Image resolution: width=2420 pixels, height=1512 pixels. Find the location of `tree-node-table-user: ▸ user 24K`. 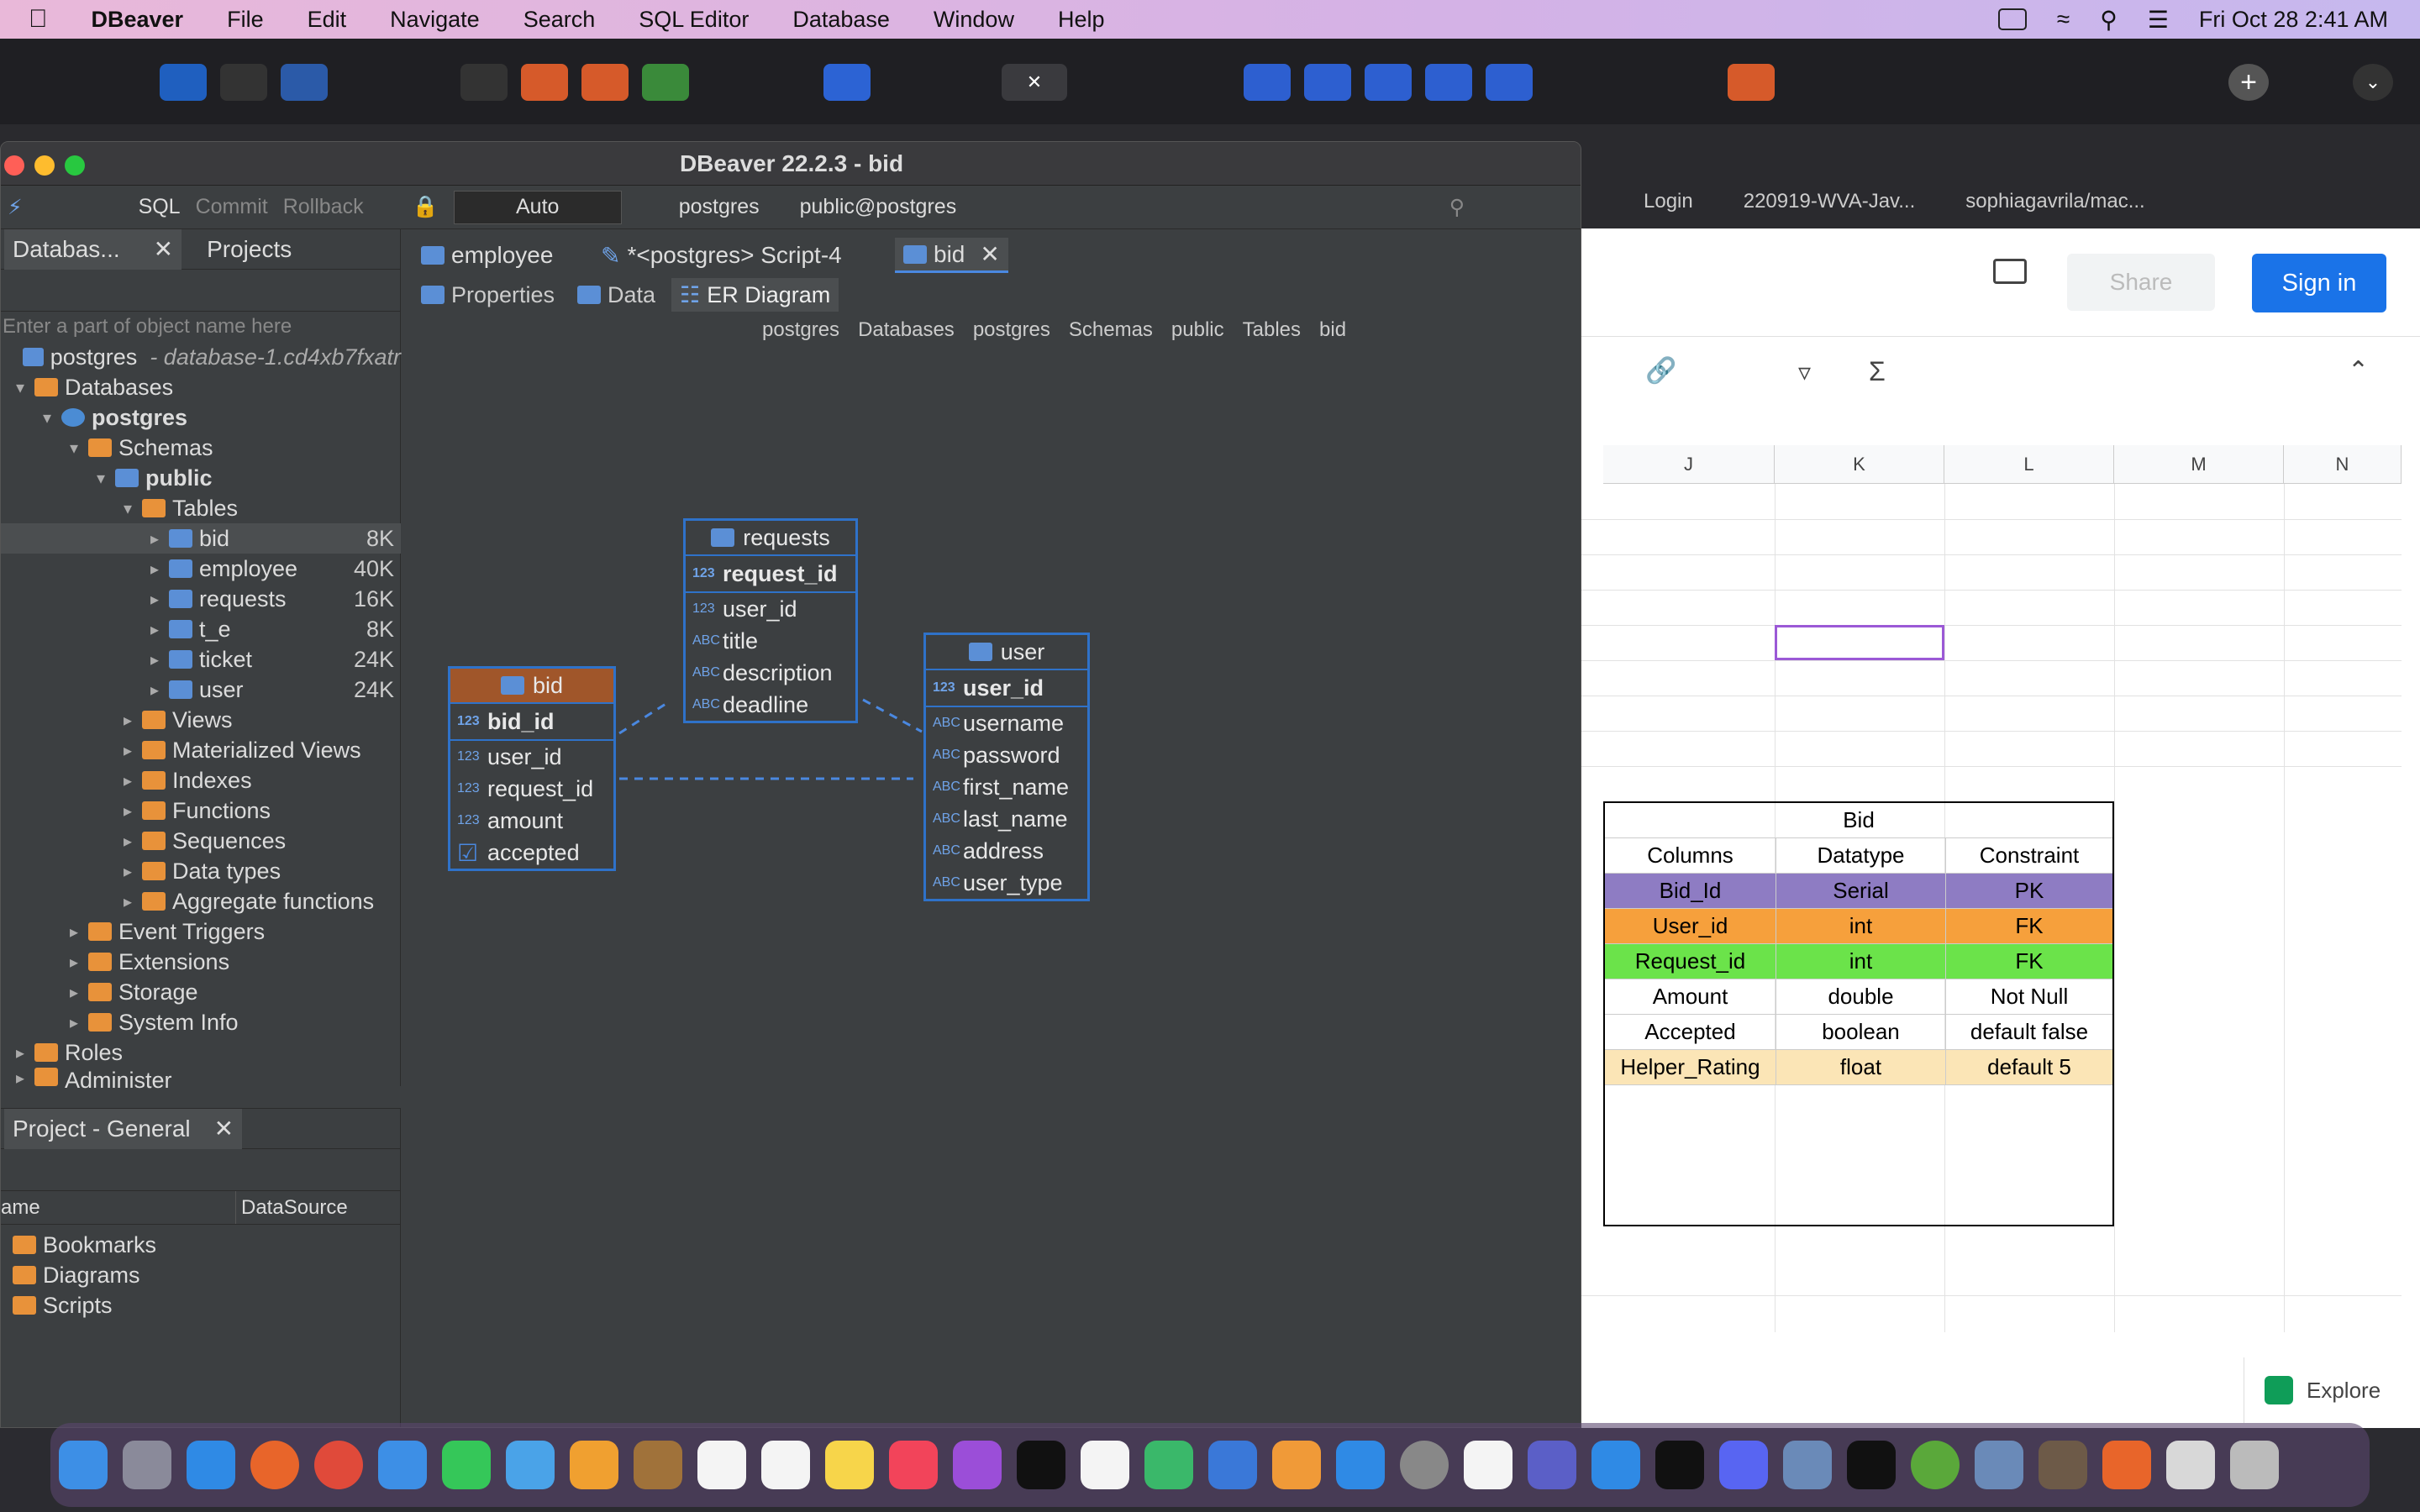

tree-node-table-user: ▸ user 24K is located at coordinates (201, 690).